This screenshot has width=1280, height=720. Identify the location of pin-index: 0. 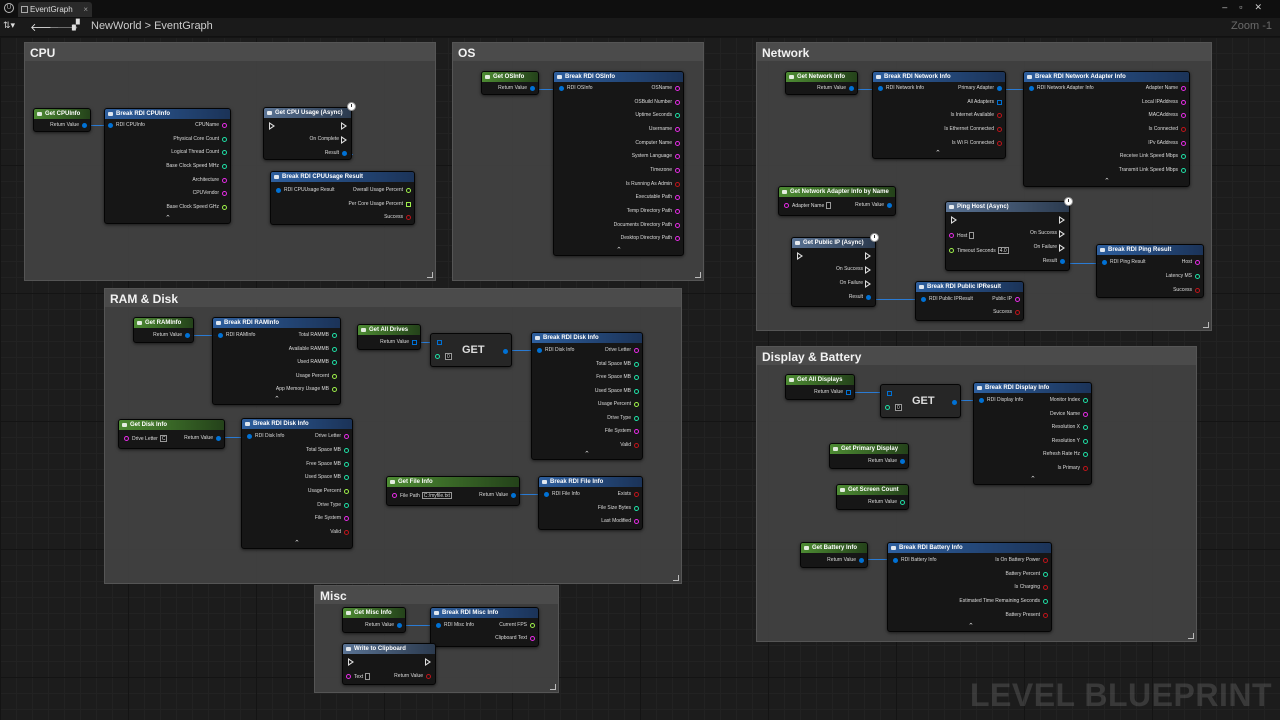
(443, 357).